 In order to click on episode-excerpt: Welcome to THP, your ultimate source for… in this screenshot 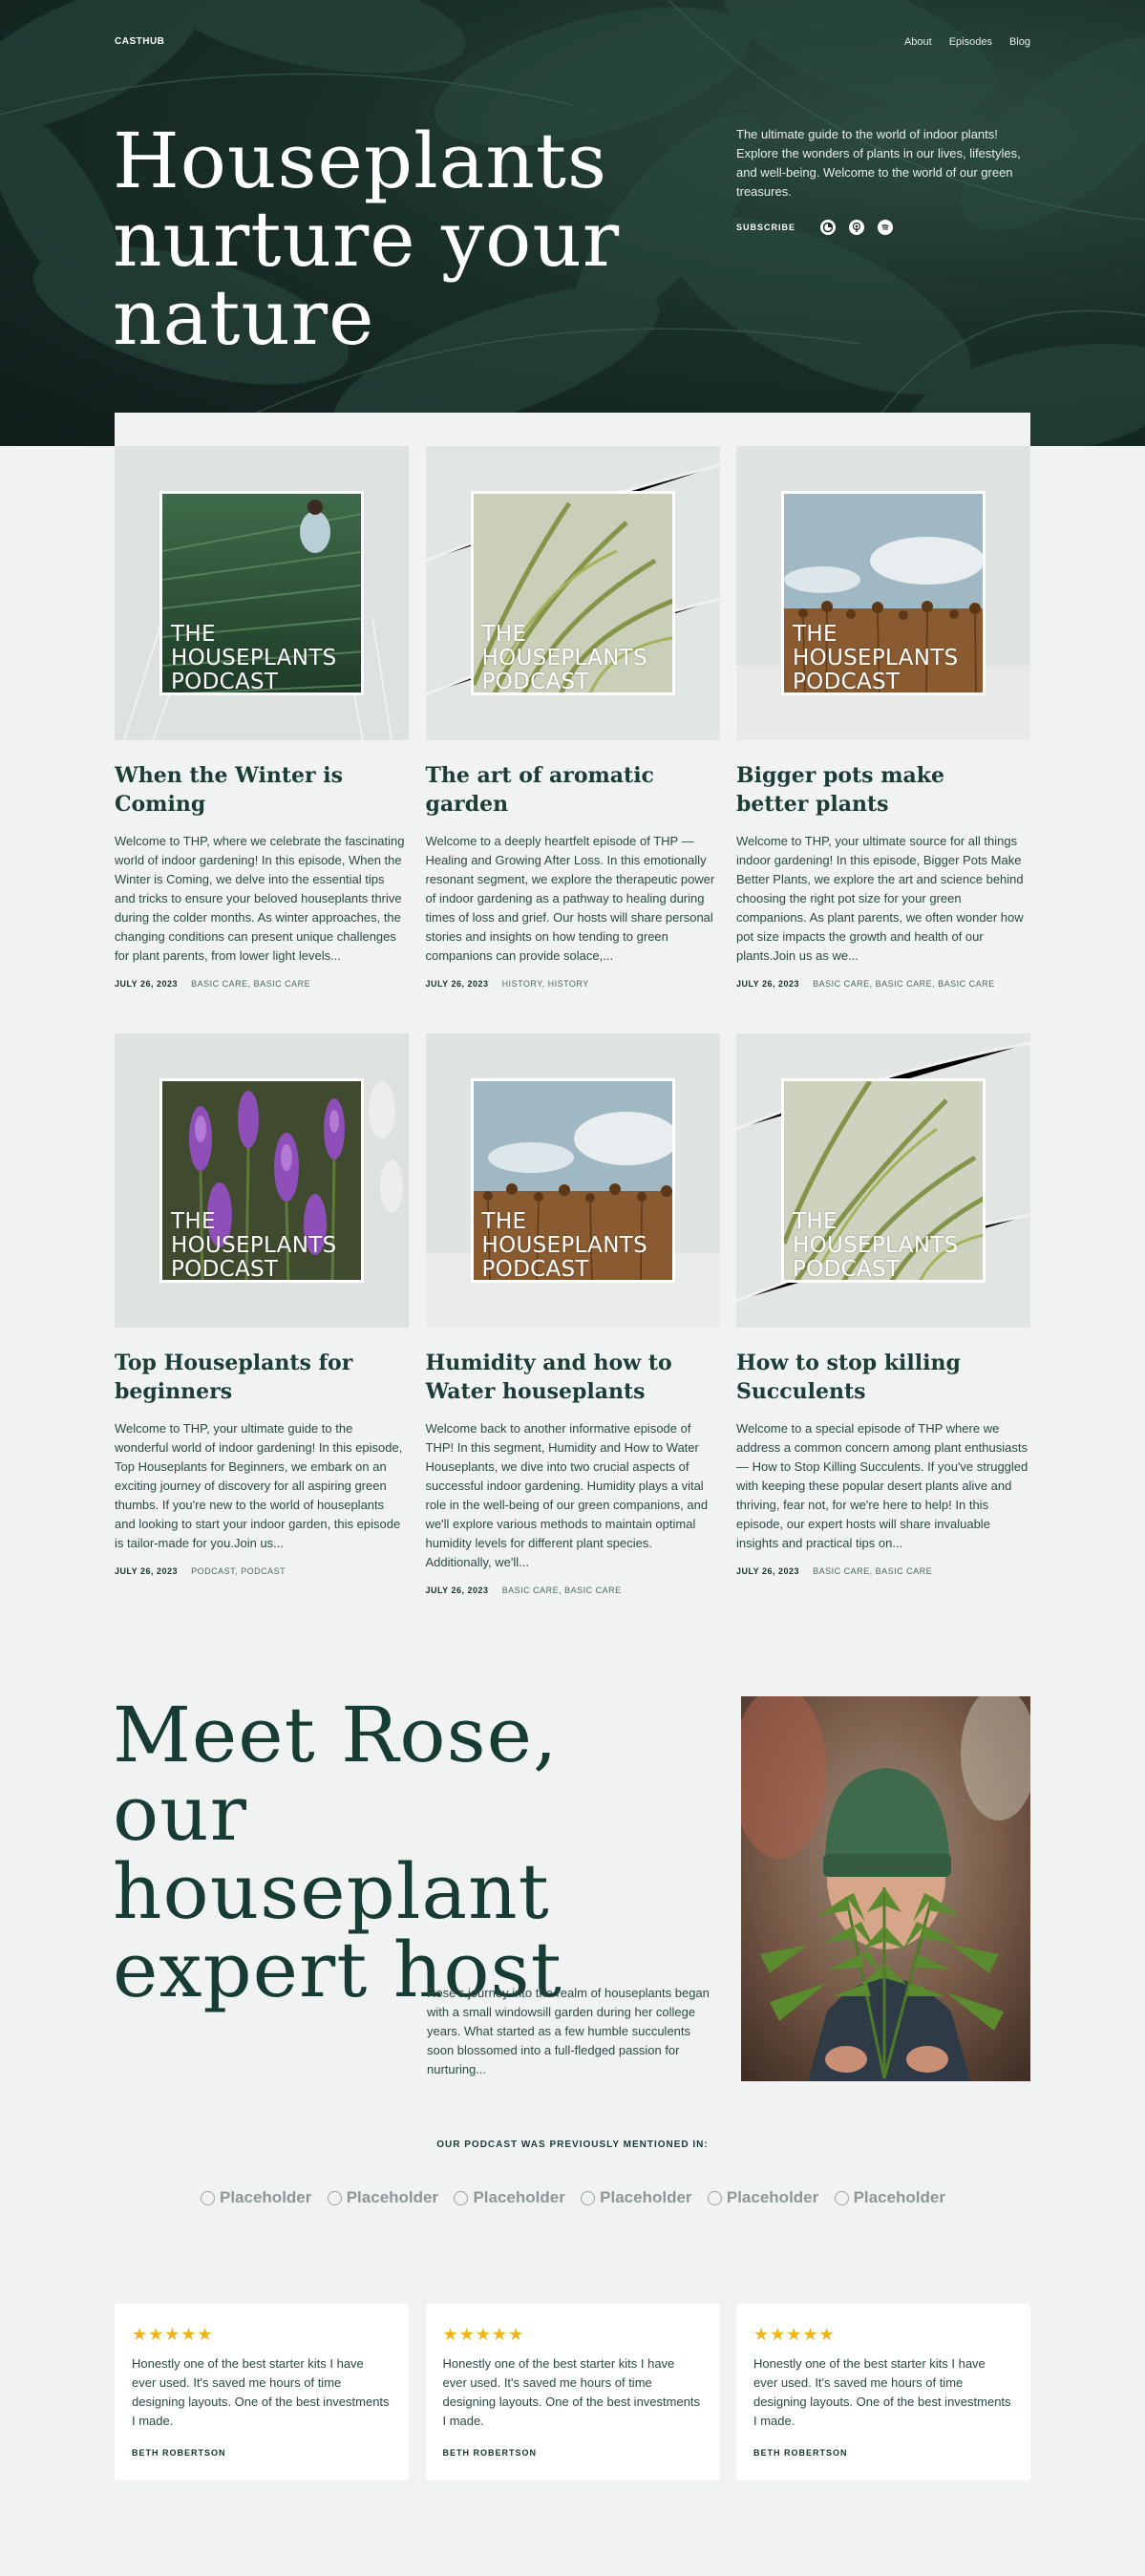, I will do `click(880, 898)`.